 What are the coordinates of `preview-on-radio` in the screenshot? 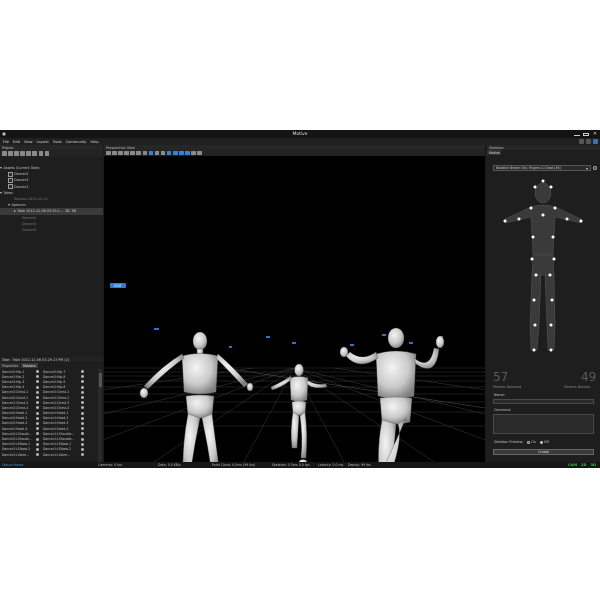 It's located at (529, 442).